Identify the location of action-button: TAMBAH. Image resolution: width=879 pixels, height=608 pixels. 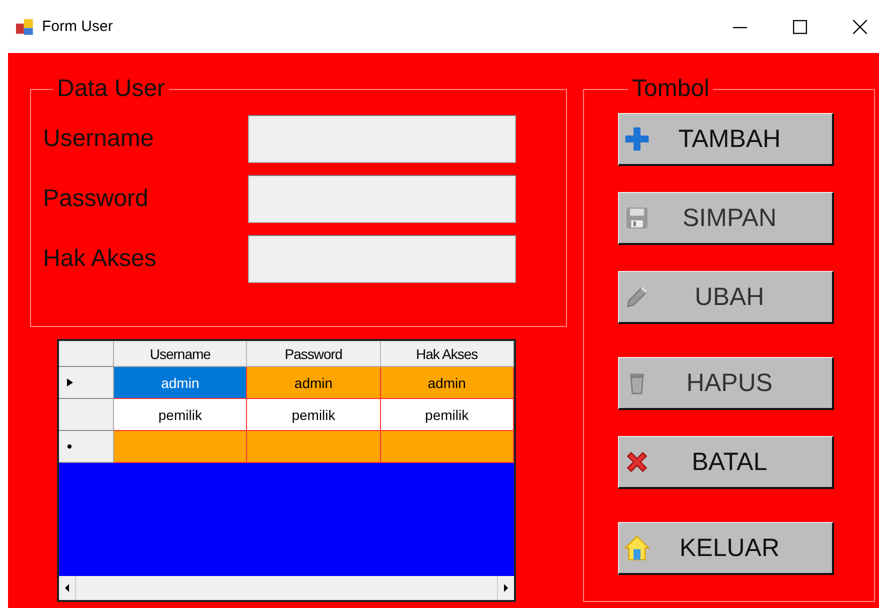
(726, 139).